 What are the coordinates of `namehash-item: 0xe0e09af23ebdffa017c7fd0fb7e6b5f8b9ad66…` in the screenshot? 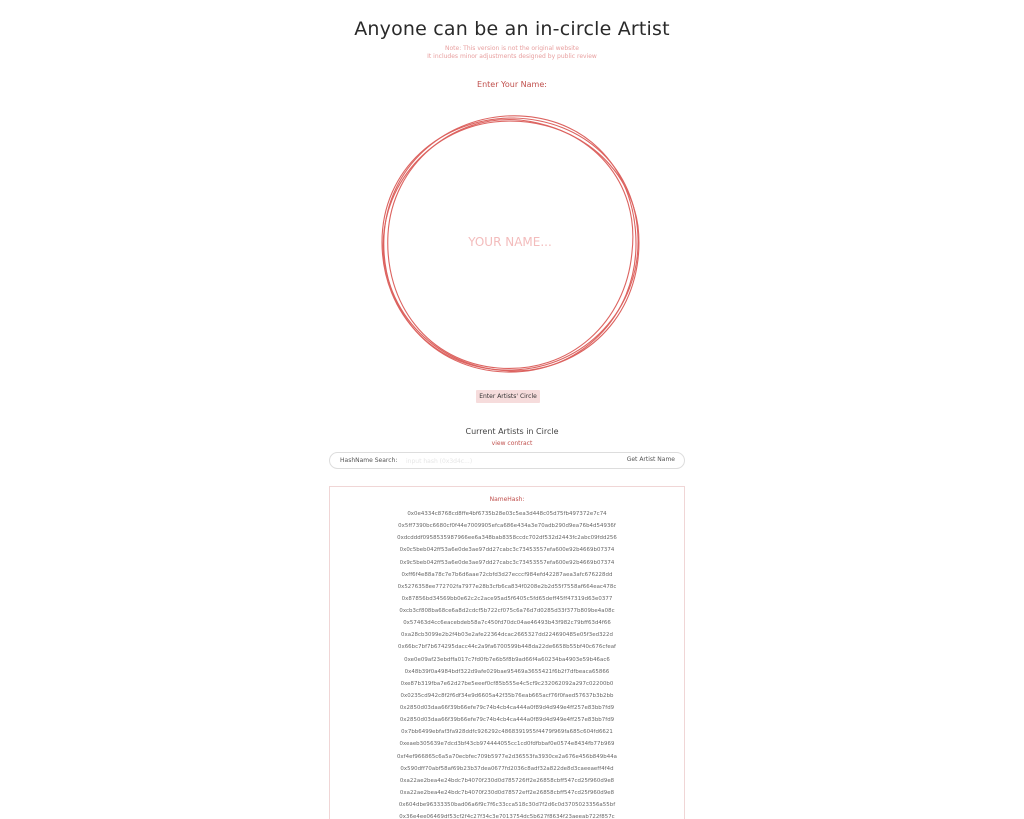 It's located at (507, 659).